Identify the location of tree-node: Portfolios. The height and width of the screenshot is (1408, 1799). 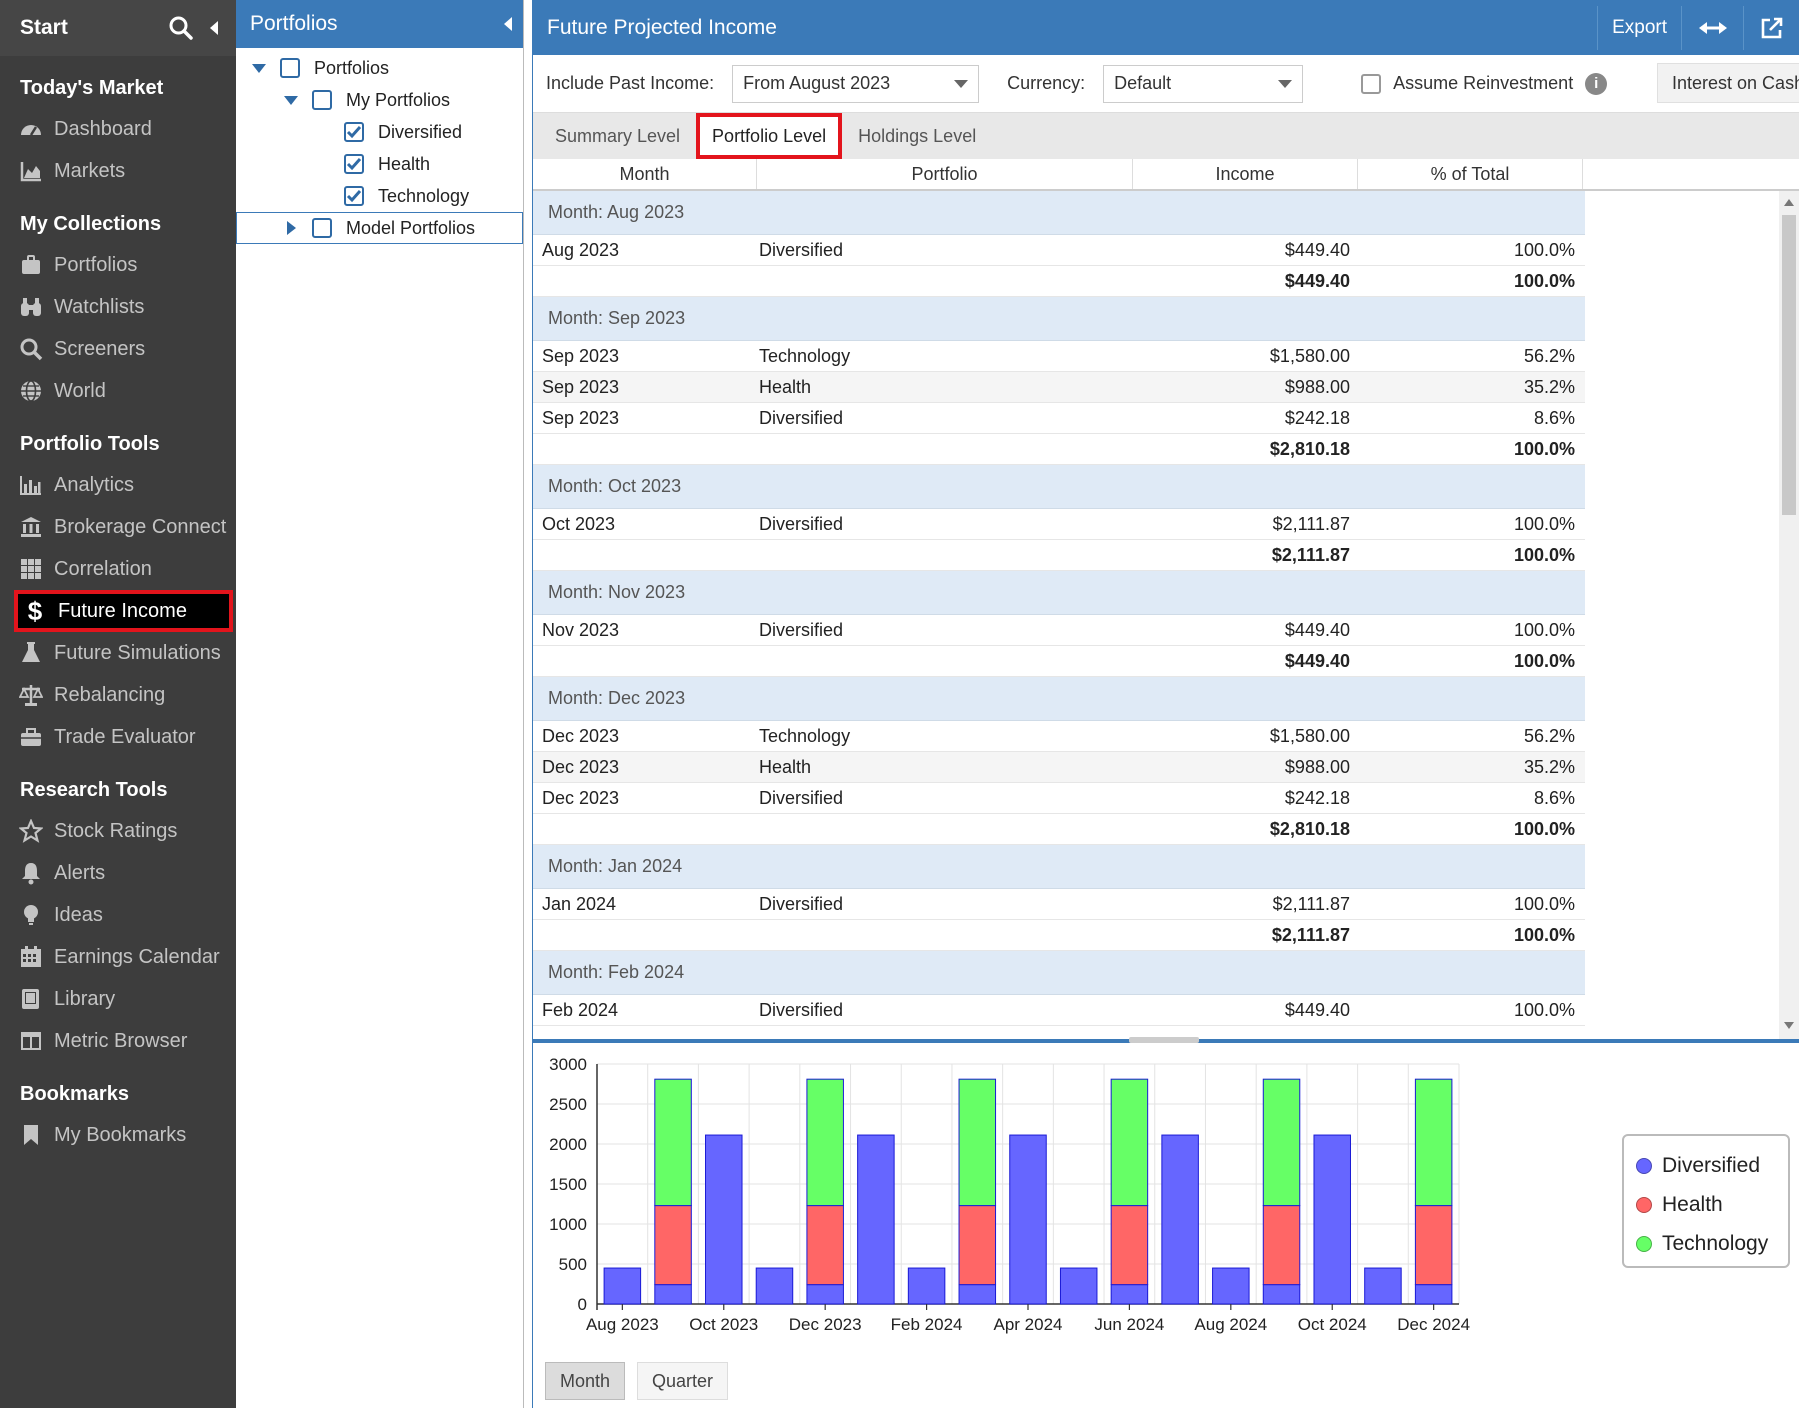
(379, 68).